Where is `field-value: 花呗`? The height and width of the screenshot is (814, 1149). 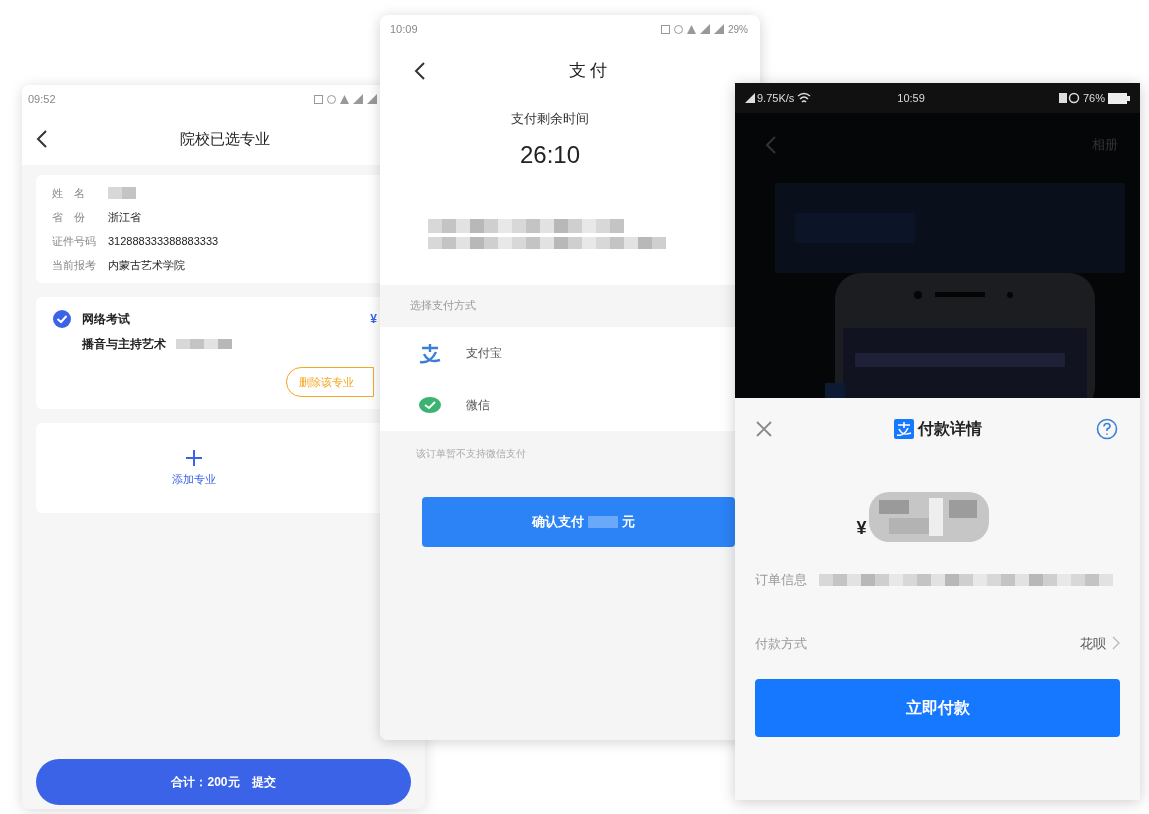
field-value: 花呗 is located at coordinates (1093, 643).